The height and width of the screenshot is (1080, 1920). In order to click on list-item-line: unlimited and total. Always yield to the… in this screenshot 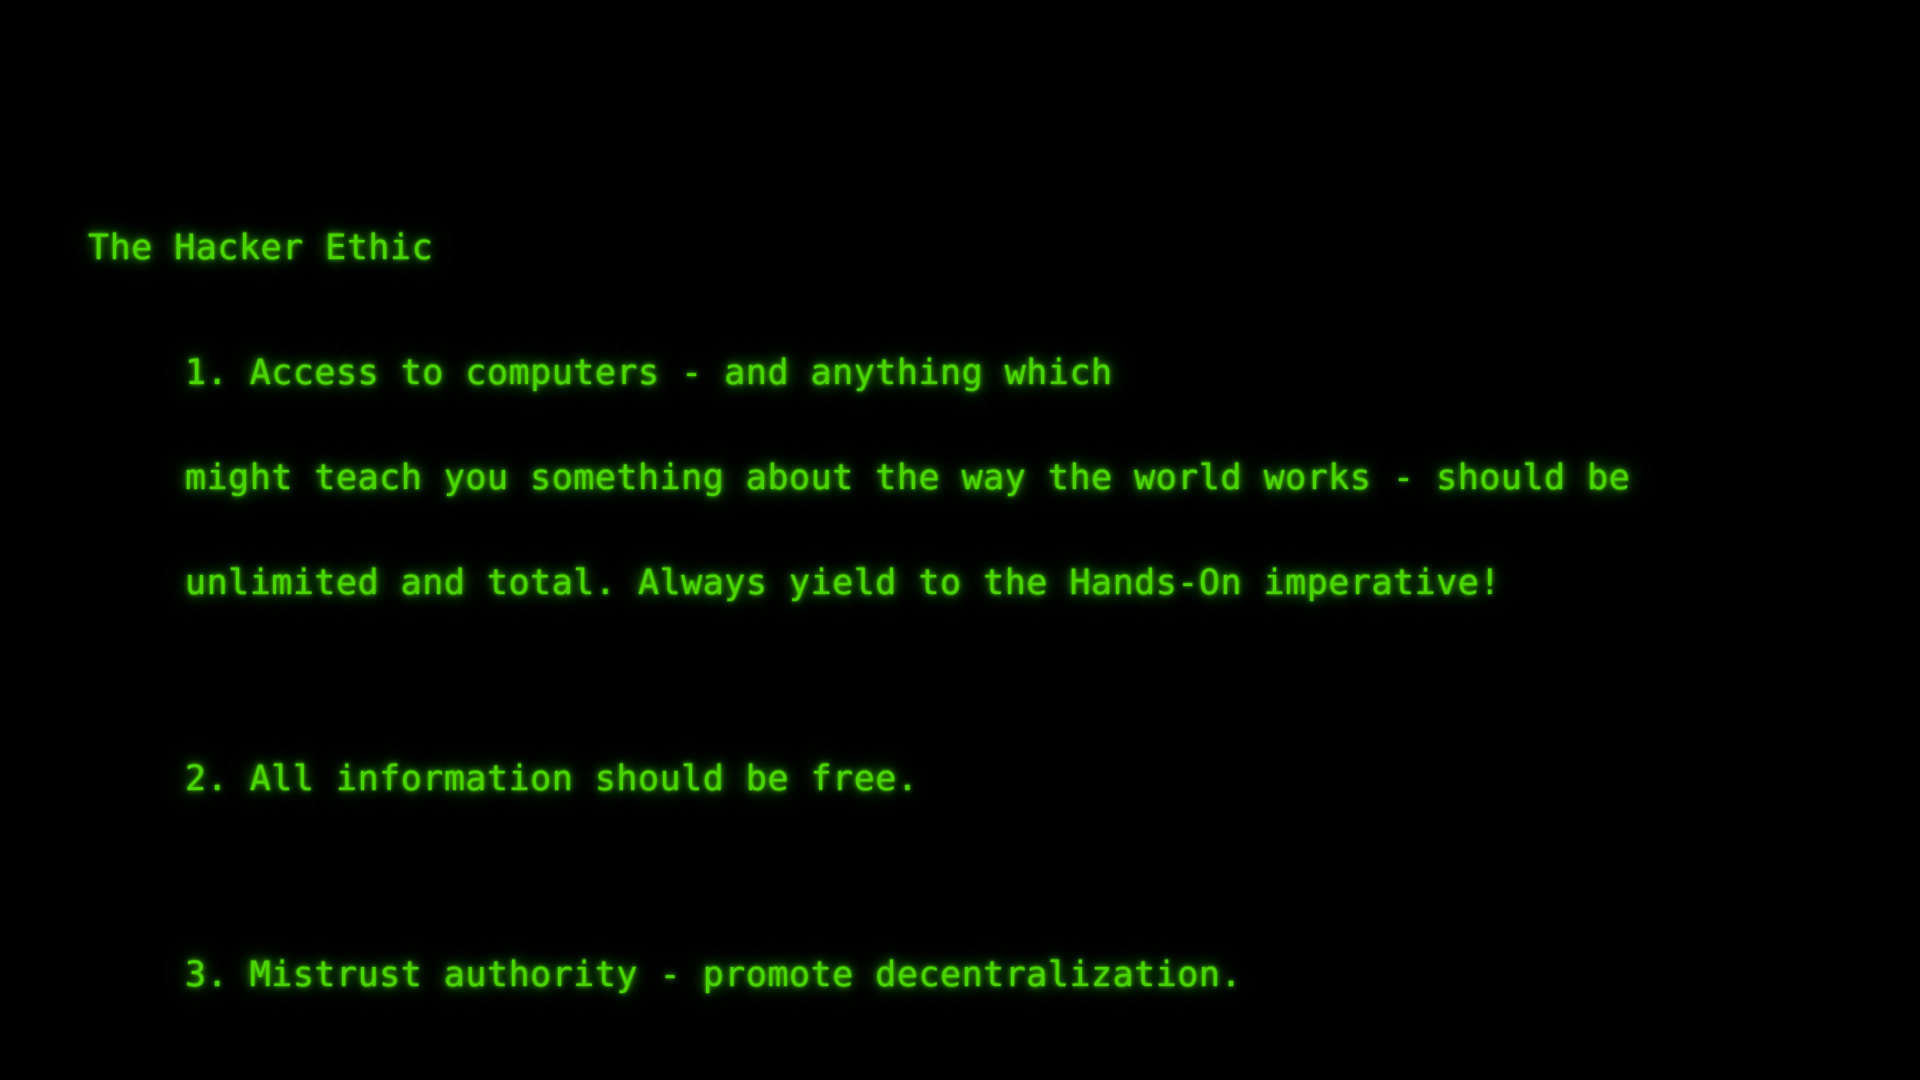, I will do `click(843, 583)`.